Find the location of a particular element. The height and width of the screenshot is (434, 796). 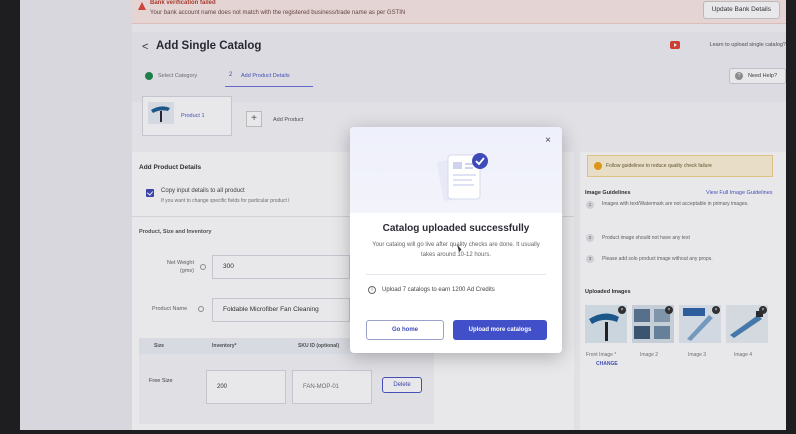

modal-divider is located at coordinates (456, 274).